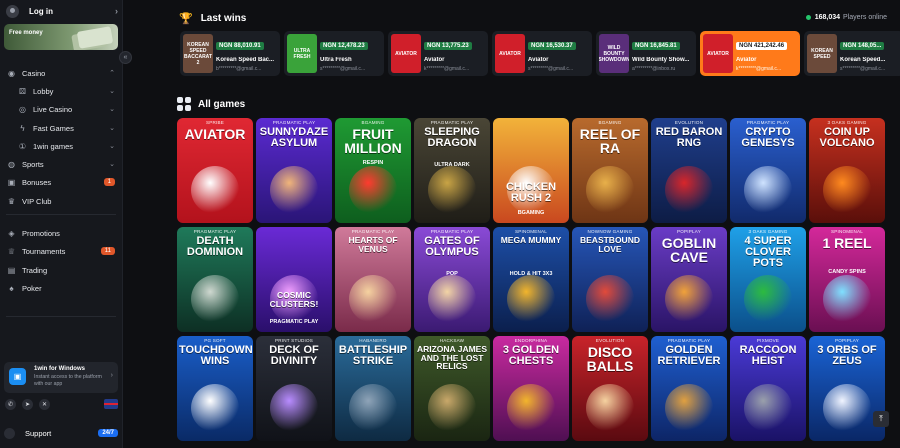 This screenshot has height=448, width=900. What do you see at coordinates (111, 404) in the screenshot?
I see `language-flag-icon` at bounding box center [111, 404].